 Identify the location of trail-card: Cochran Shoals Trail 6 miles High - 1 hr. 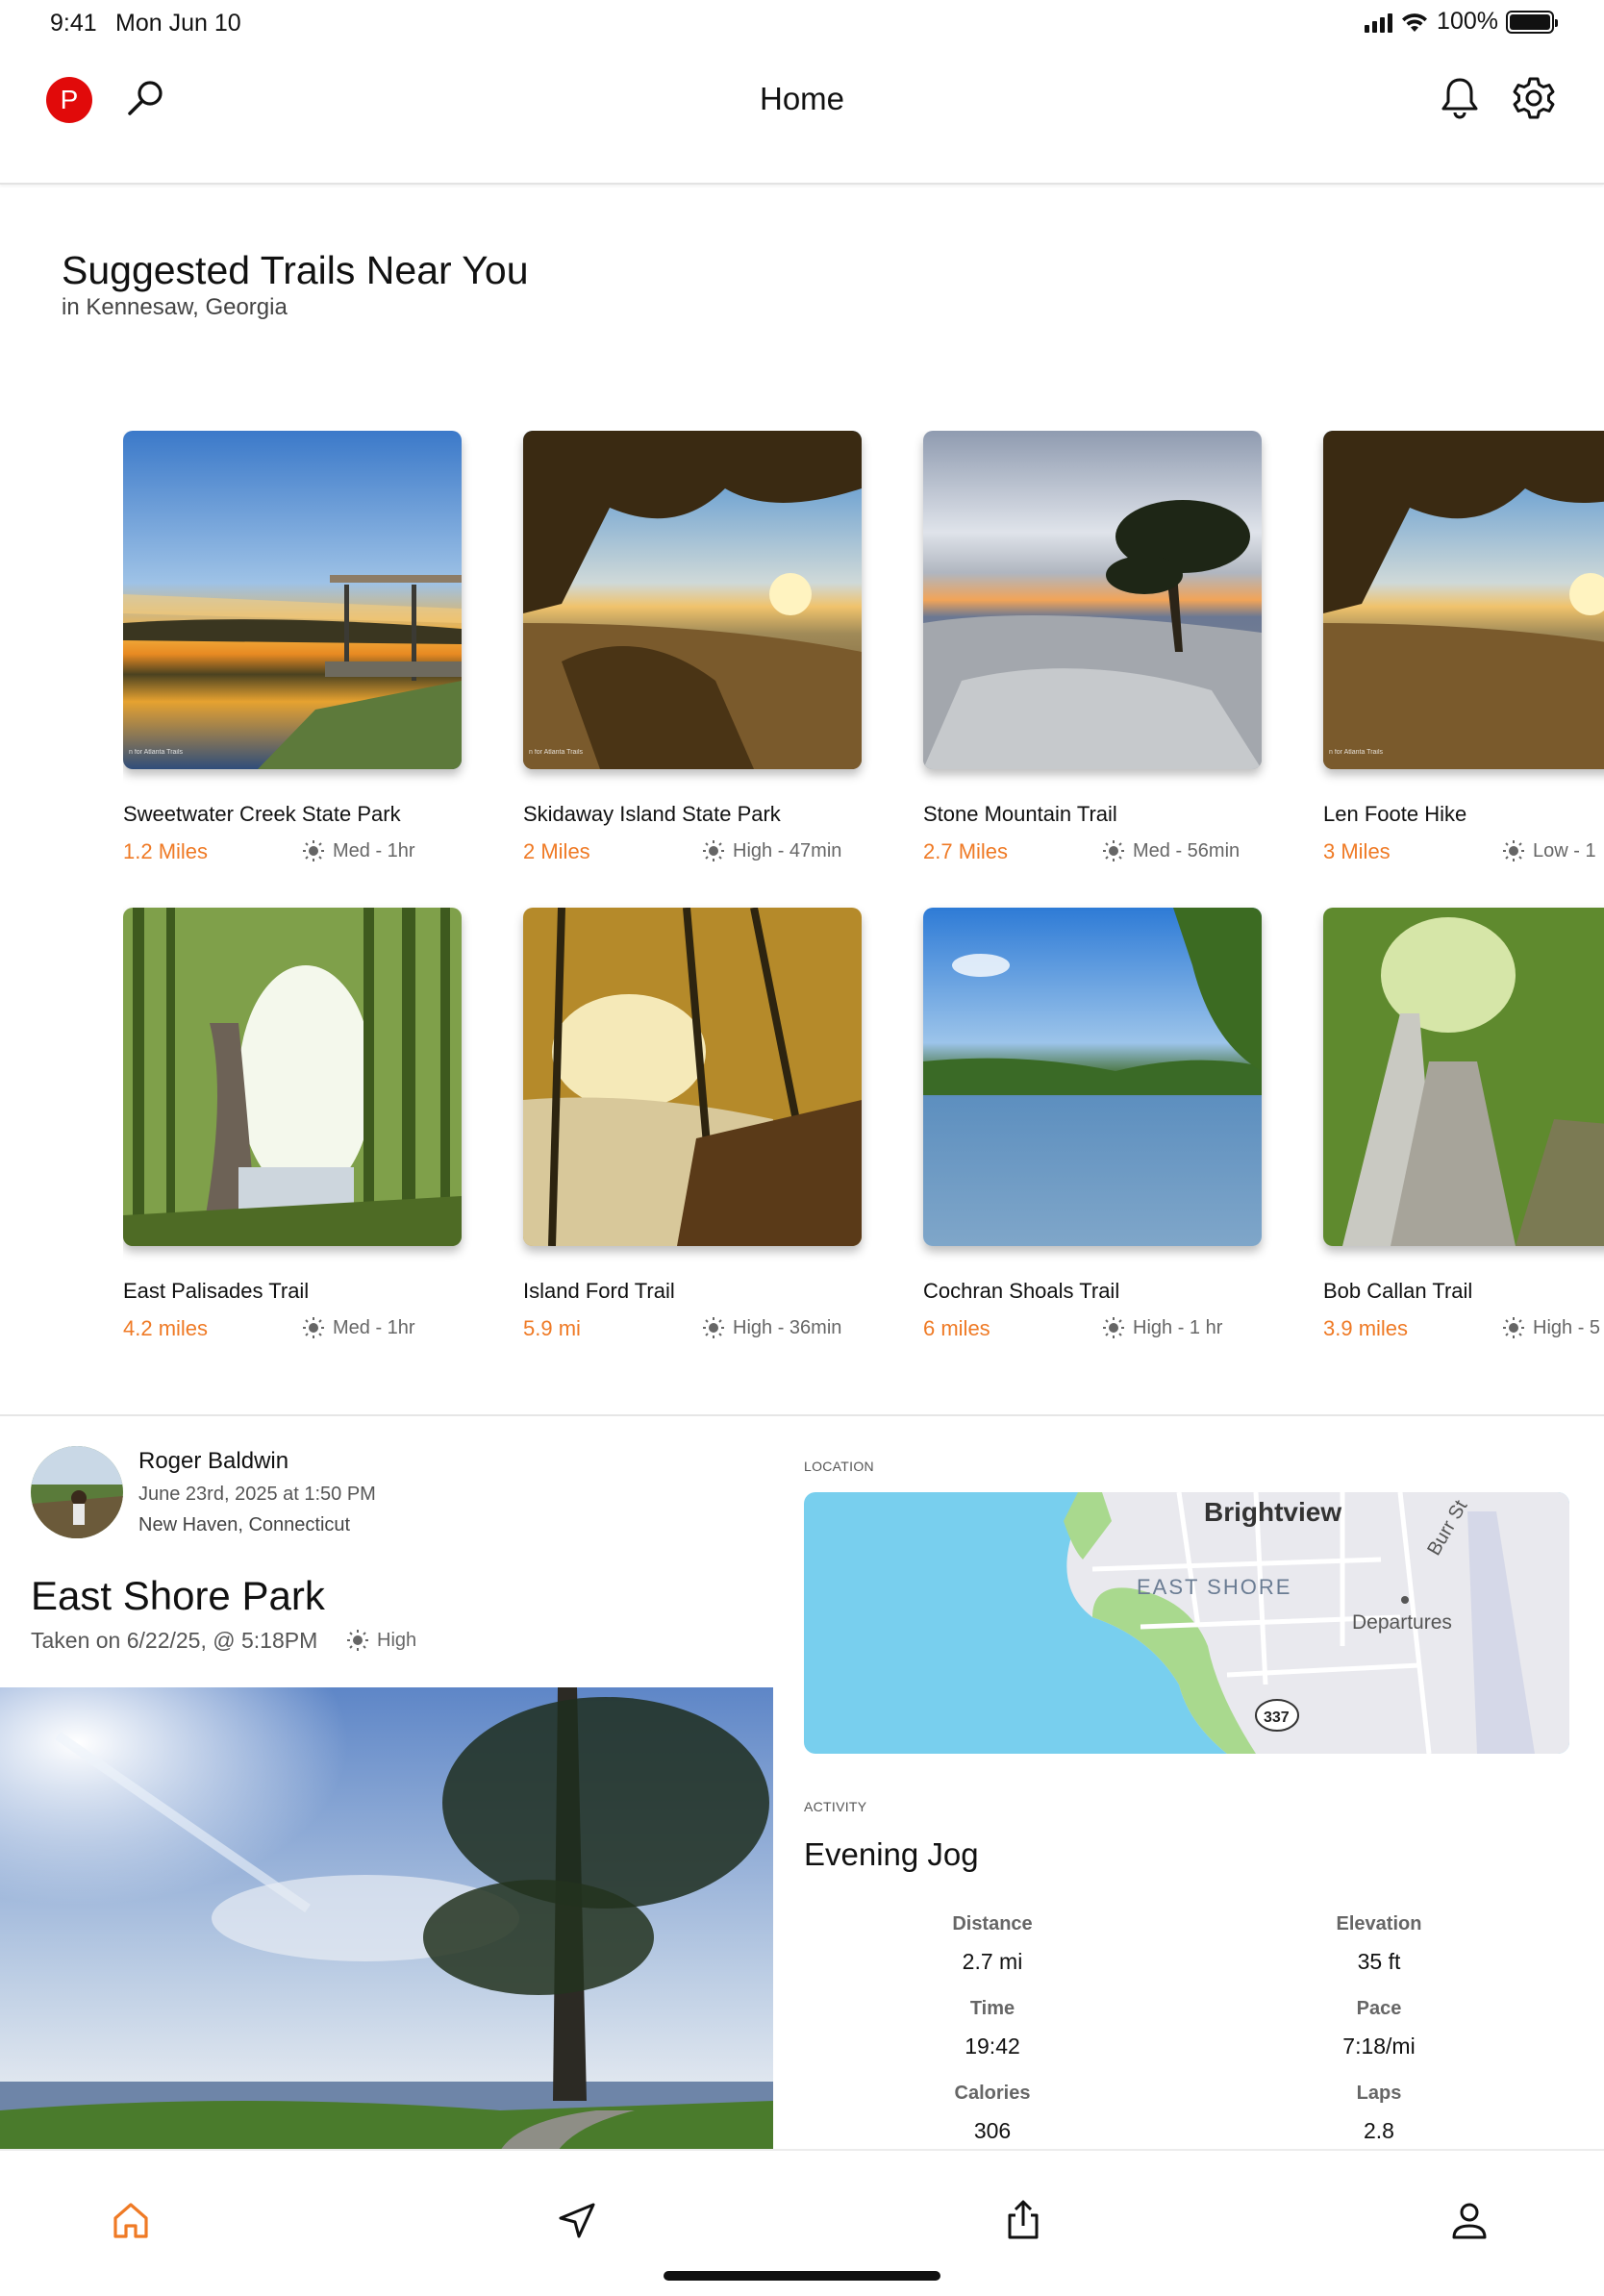
(1092, 1124).